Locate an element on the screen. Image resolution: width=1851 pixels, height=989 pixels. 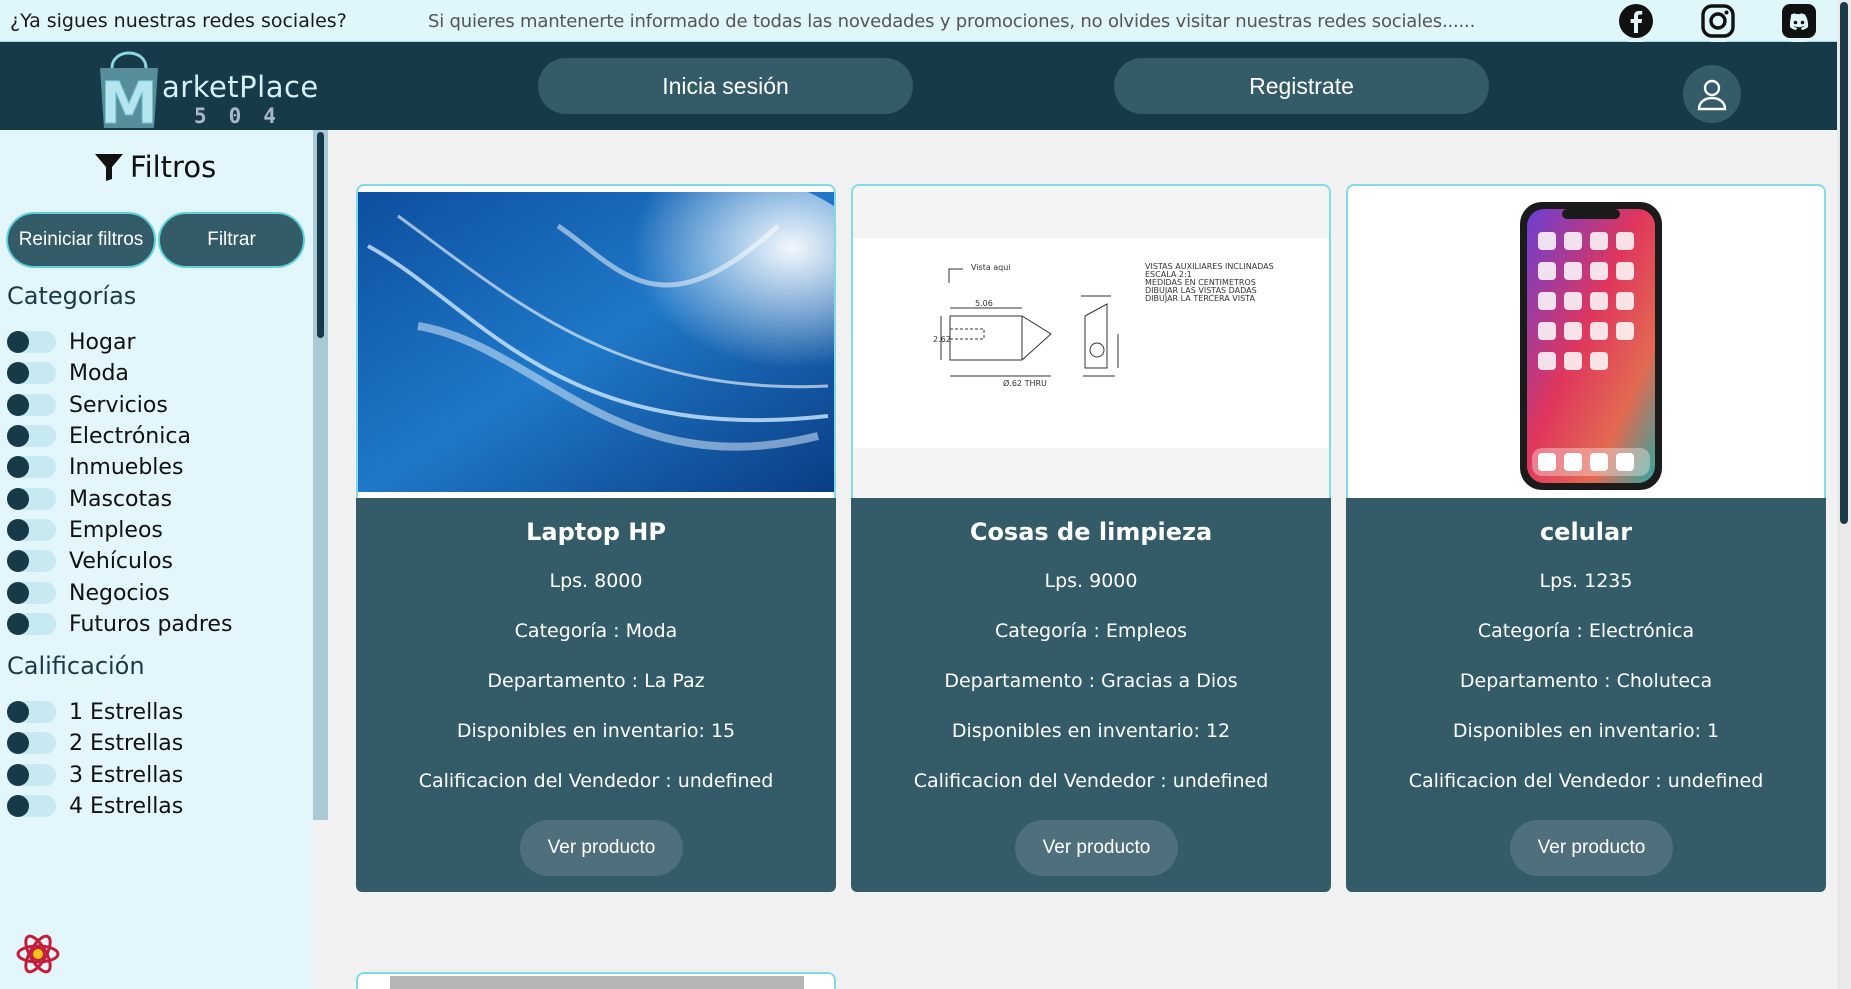
instagram-link is located at coordinates (1718, 21).